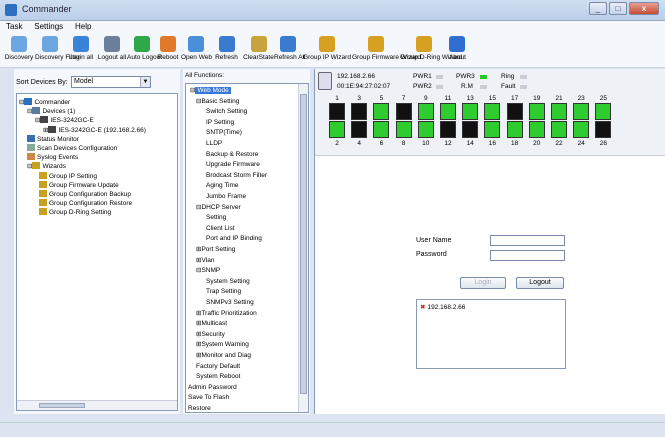 Image resolution: width=665 pixels, height=437 pixels. I want to click on toolbar-login-all-button: Login all, so click(81, 48).